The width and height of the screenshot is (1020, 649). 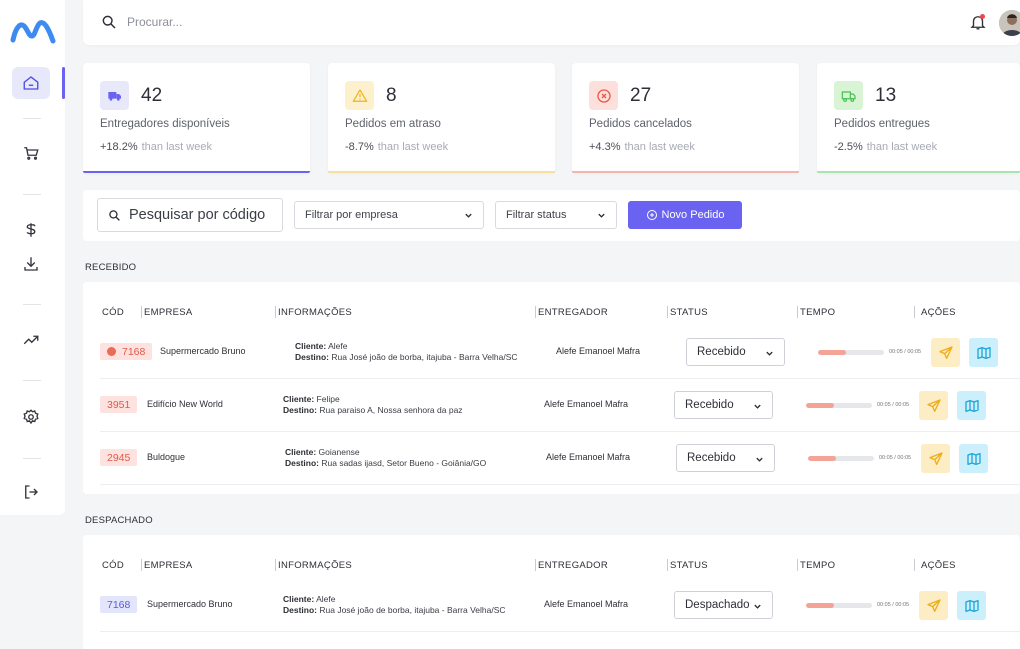 I want to click on status-filter-label: Filtrar status, so click(x=536, y=215).